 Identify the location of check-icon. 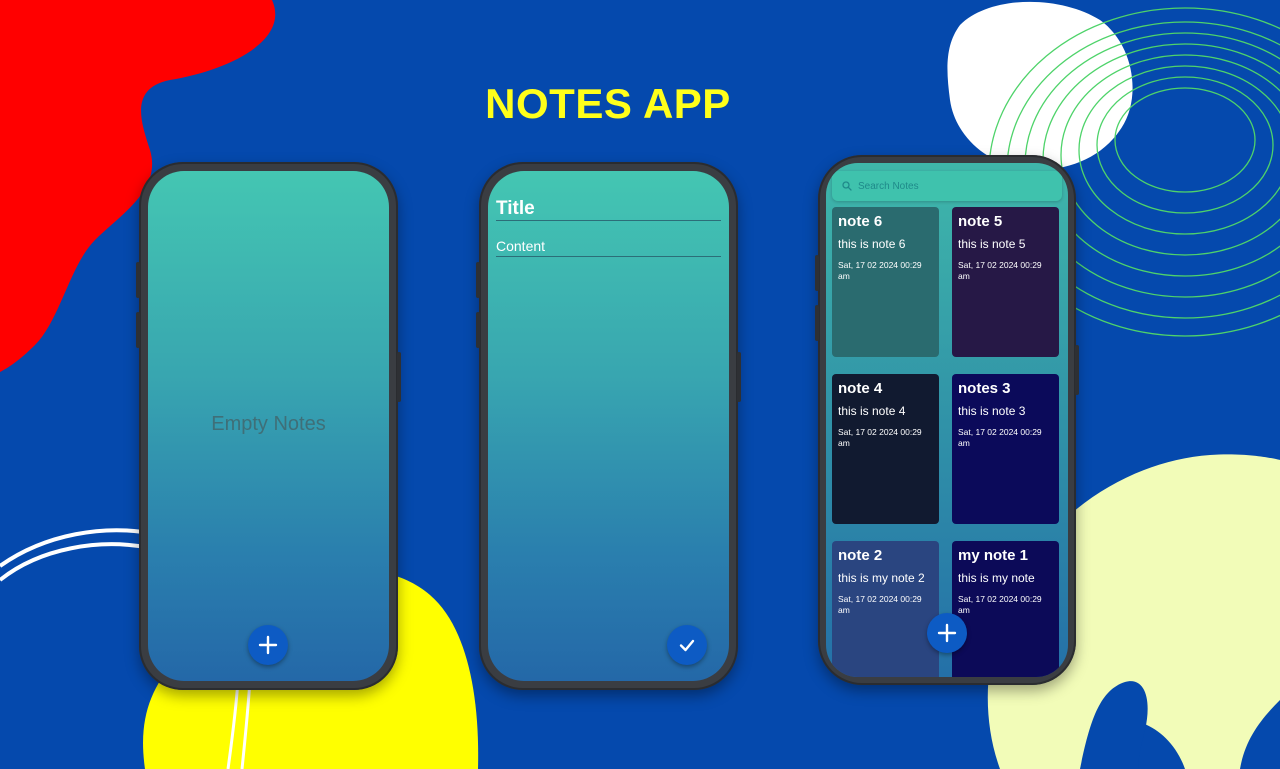
(687, 645).